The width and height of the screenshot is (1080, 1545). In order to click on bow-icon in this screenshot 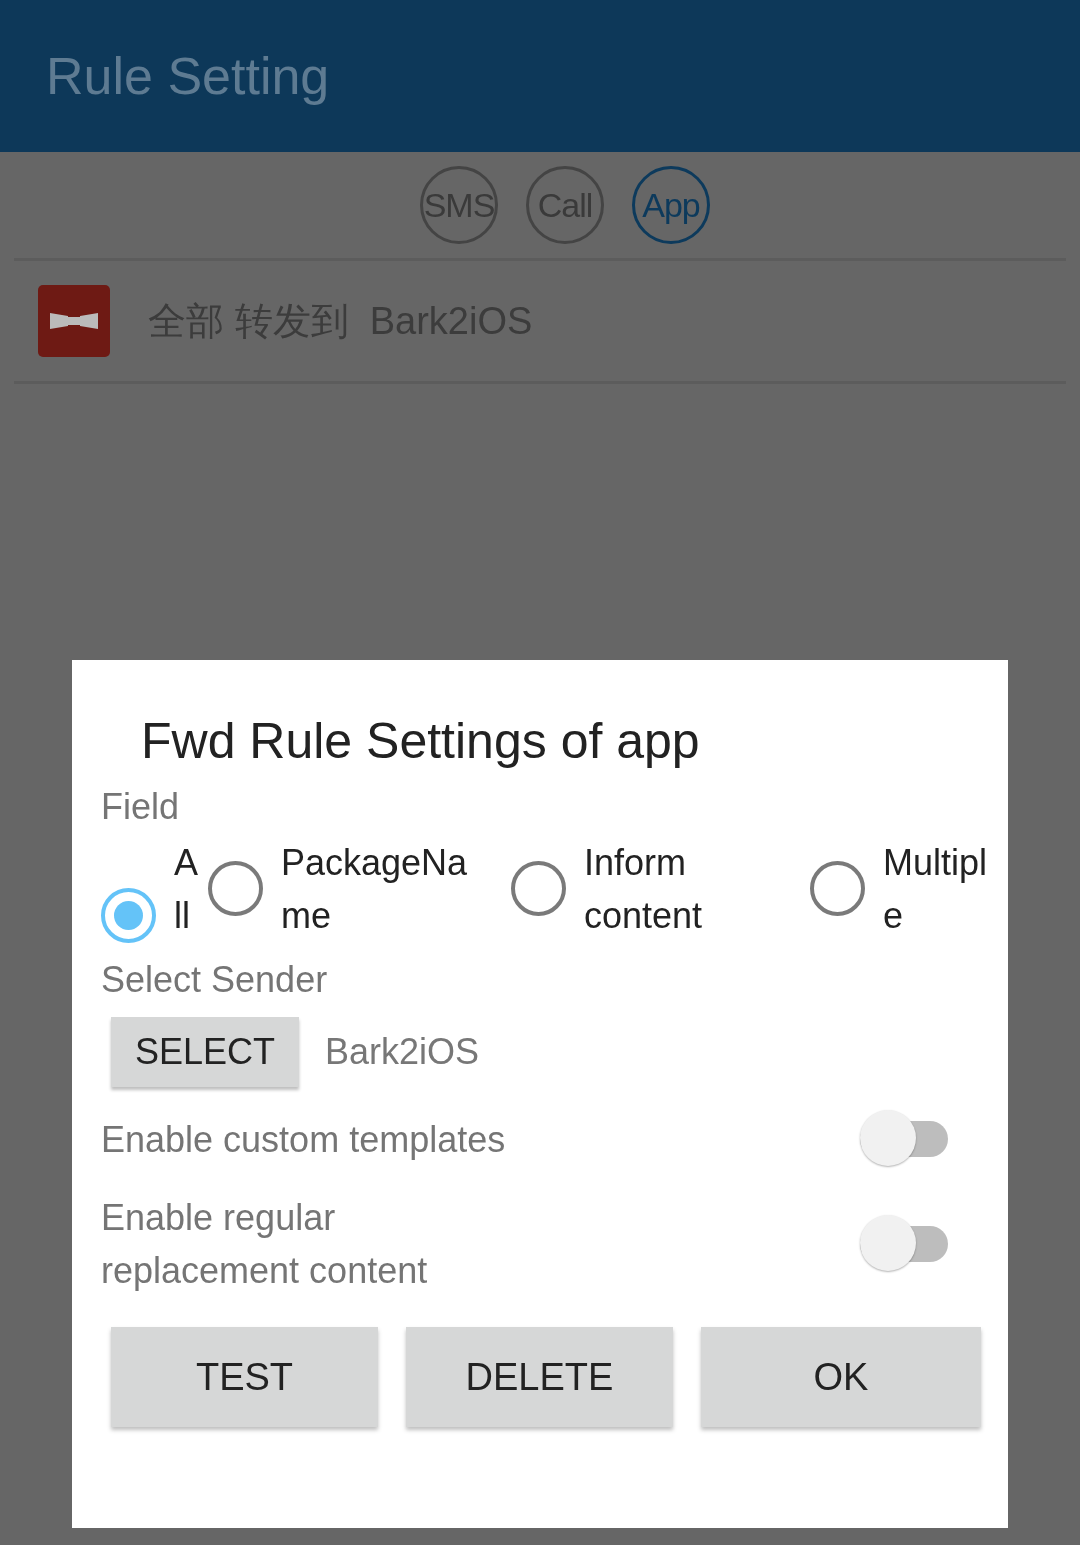, I will do `click(74, 321)`.